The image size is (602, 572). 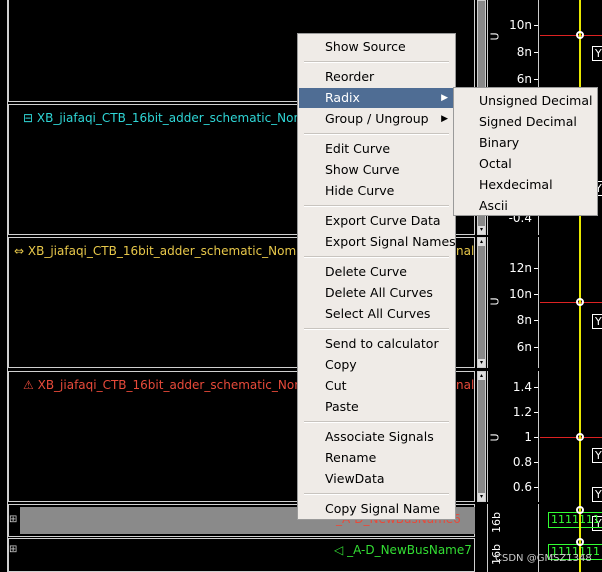 What do you see at coordinates (376, 170) in the screenshot?
I see `menu-item-show-curve: Show Curve` at bounding box center [376, 170].